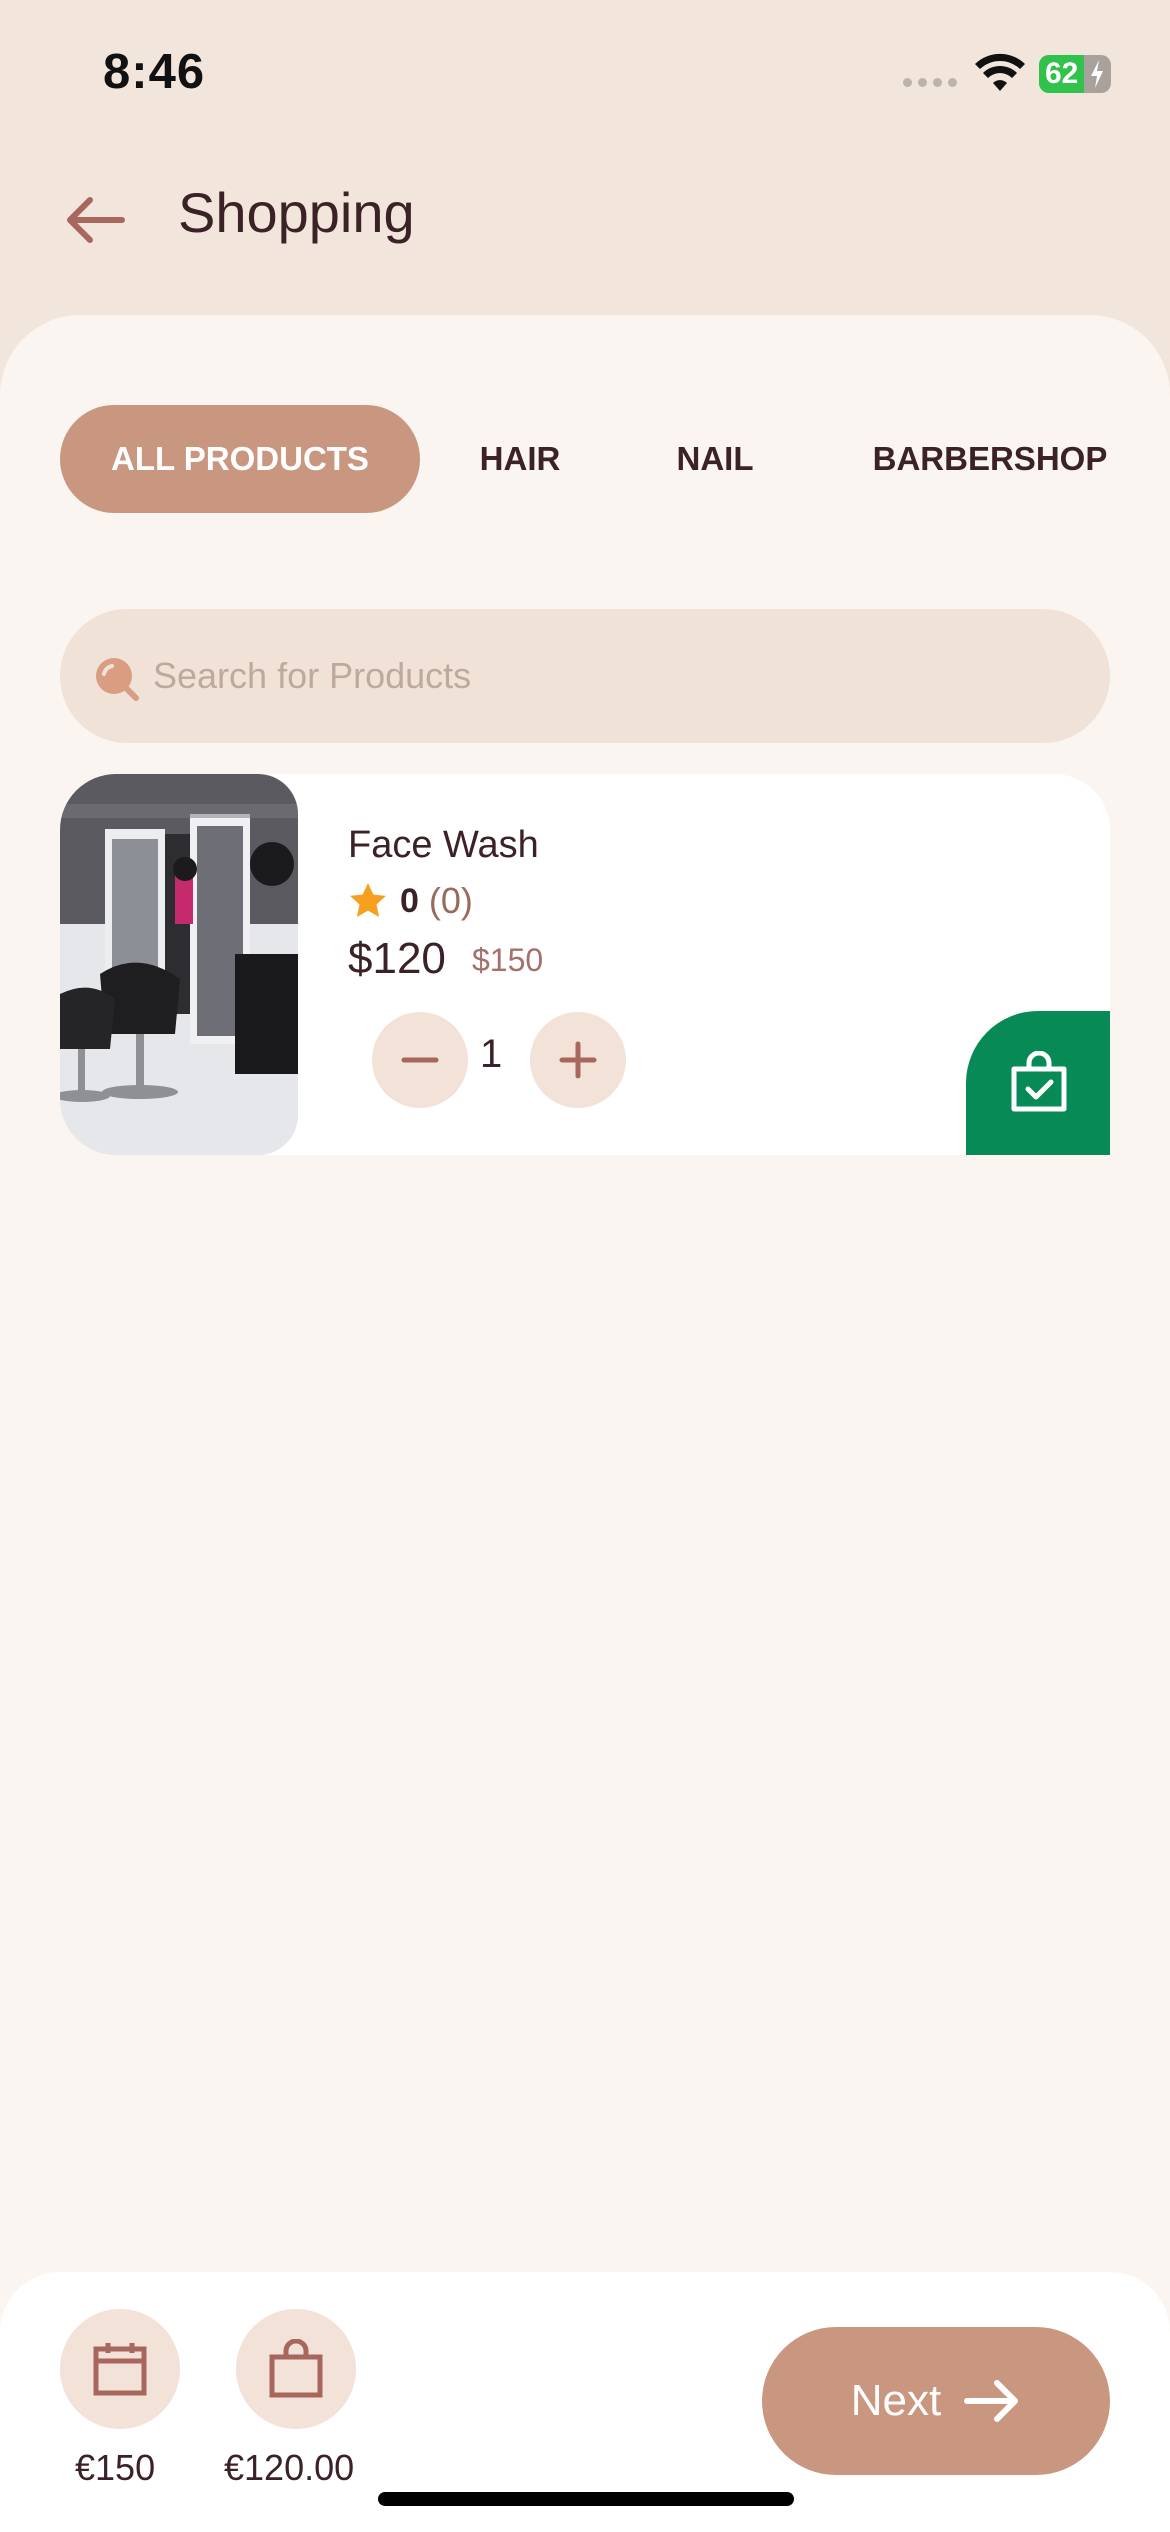 The height and width of the screenshot is (2532, 1170). Describe the element at coordinates (115, 2467) in the screenshot. I see `booking-total: €150` at that location.